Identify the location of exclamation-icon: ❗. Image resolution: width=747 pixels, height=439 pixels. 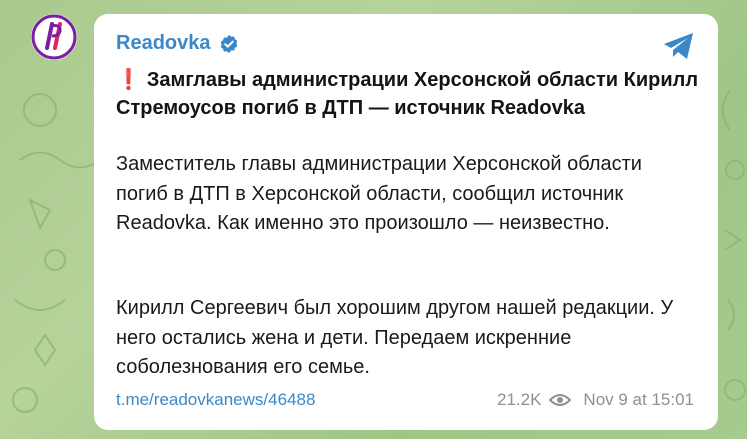
(128, 80).